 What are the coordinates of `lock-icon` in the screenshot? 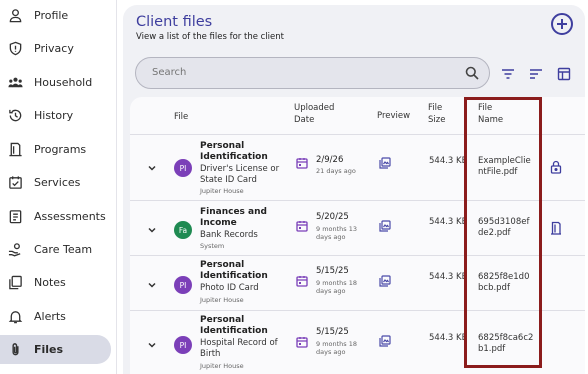 It's located at (556, 167).